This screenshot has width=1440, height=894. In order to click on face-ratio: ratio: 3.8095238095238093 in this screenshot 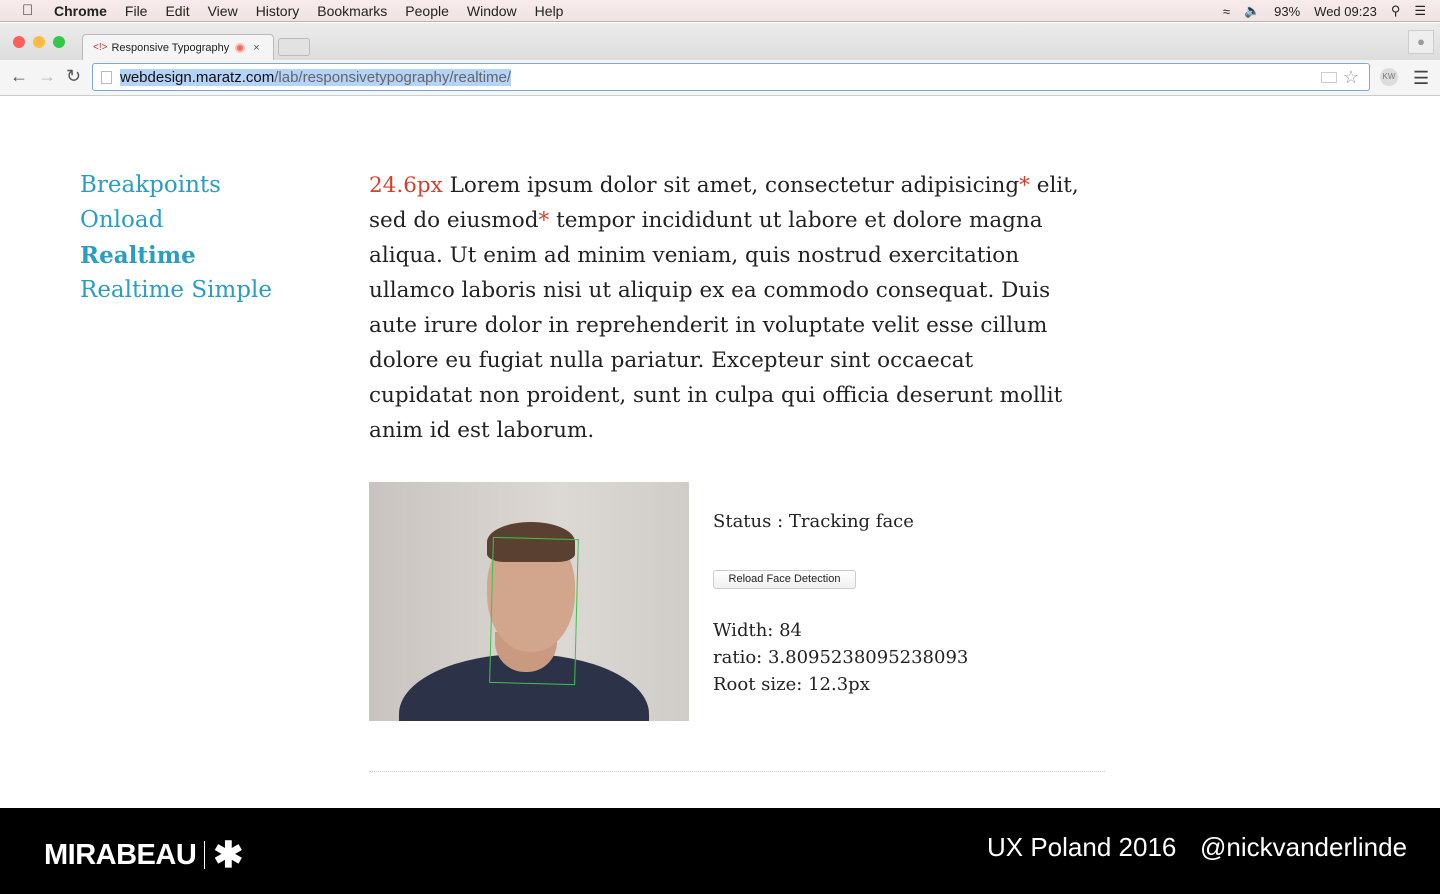, I will do `click(841, 657)`.